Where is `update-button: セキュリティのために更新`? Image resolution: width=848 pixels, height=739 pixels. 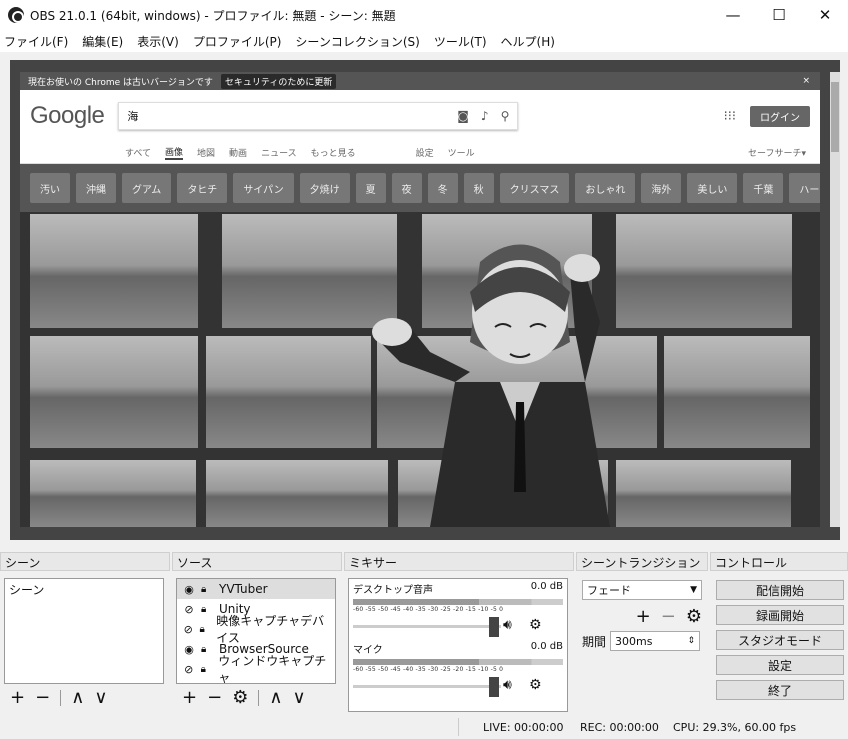
update-button: セキュリティのために更新 is located at coordinates (278, 81).